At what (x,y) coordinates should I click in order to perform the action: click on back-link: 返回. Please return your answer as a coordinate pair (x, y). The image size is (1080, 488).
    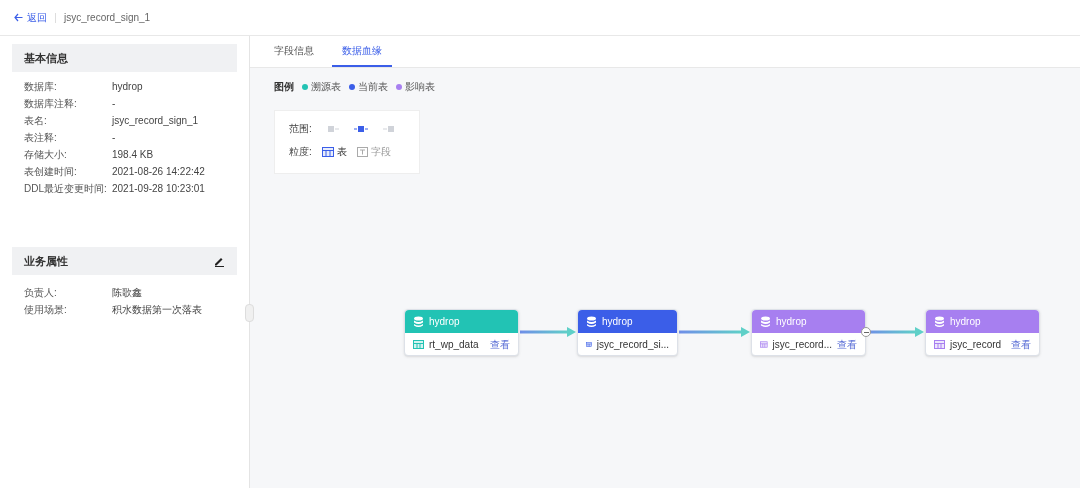
    Looking at the image, I should click on (30, 17).